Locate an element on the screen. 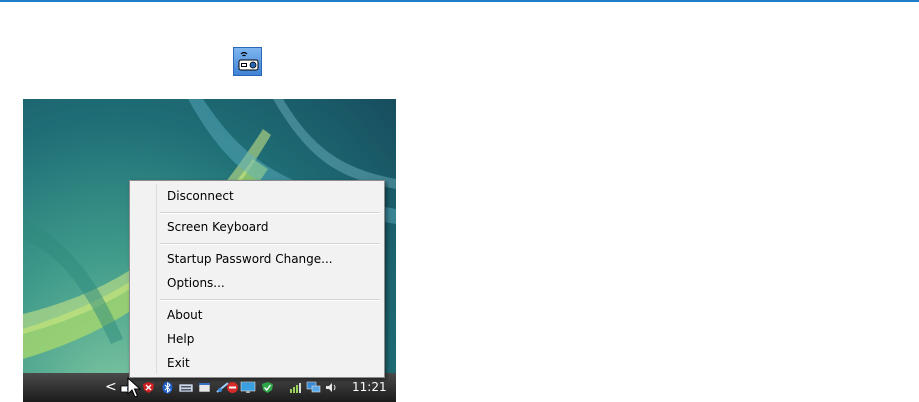 This screenshot has width=919, height=402. projector-icon is located at coordinates (248, 61).